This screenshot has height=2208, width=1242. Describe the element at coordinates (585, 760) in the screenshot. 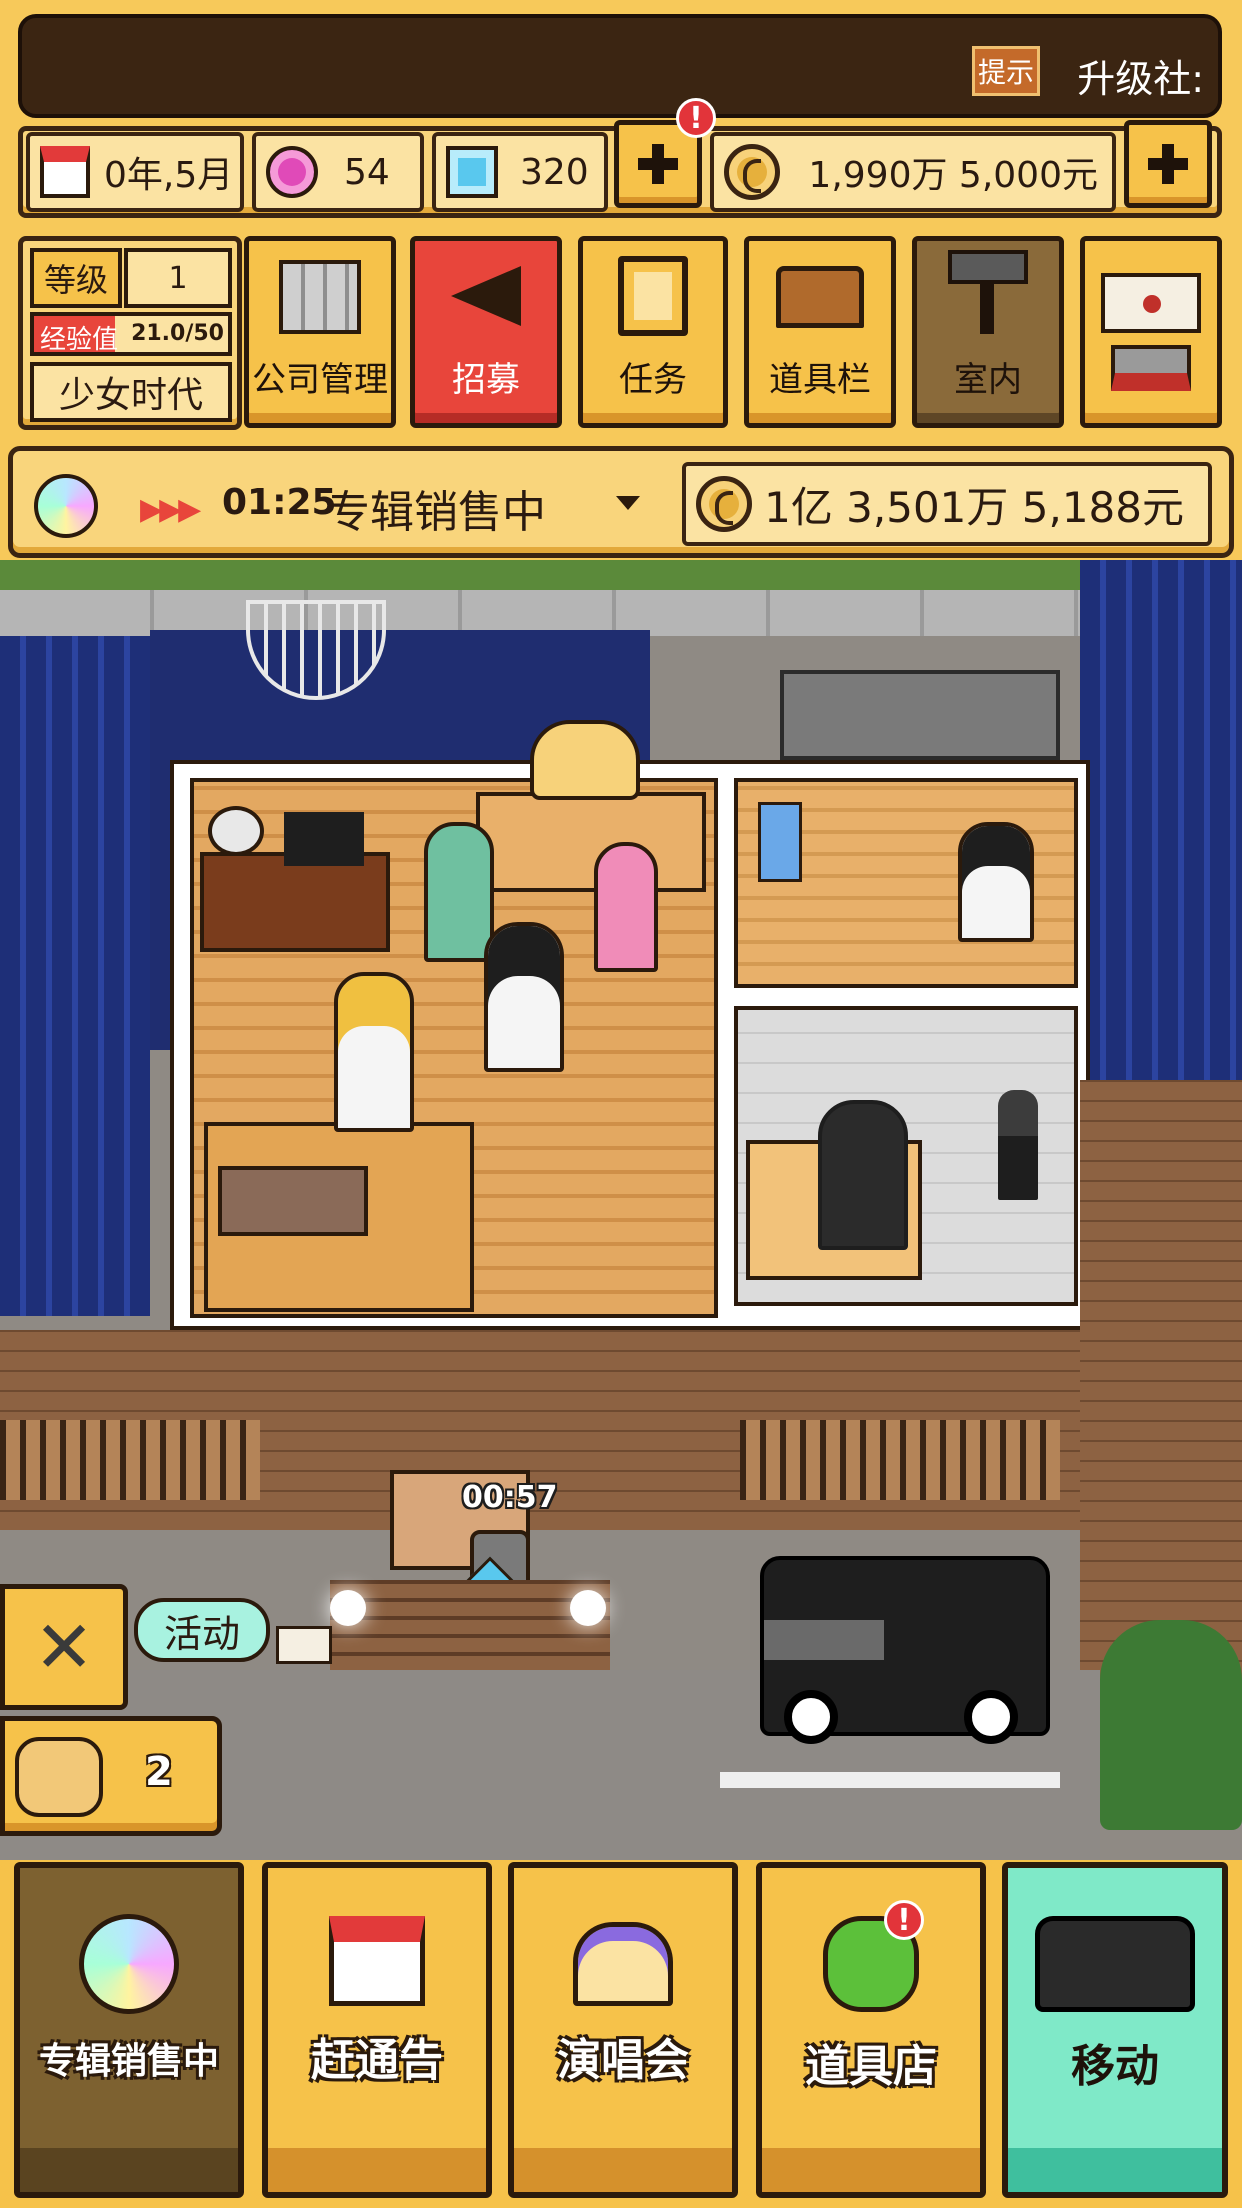

I see `trophy-icon` at that location.